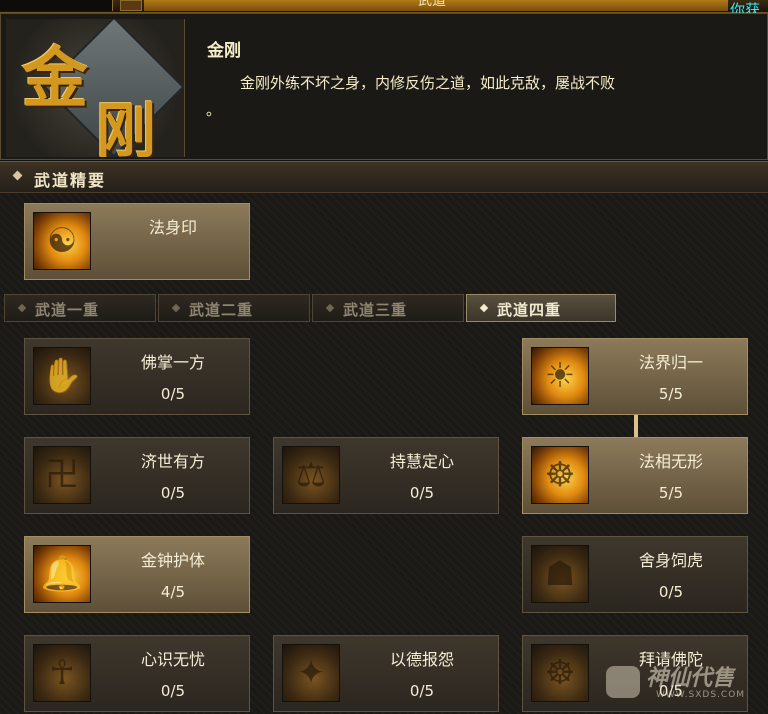 The image size is (768, 714). What do you see at coordinates (635, 376) in the screenshot?
I see `skill-card-dharma-realm: ☀ 法界归一 5/5` at bounding box center [635, 376].